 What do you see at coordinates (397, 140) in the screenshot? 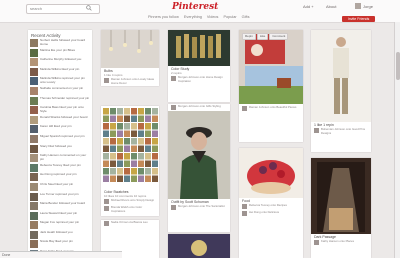
I see `scrollbar` at bounding box center [397, 140].